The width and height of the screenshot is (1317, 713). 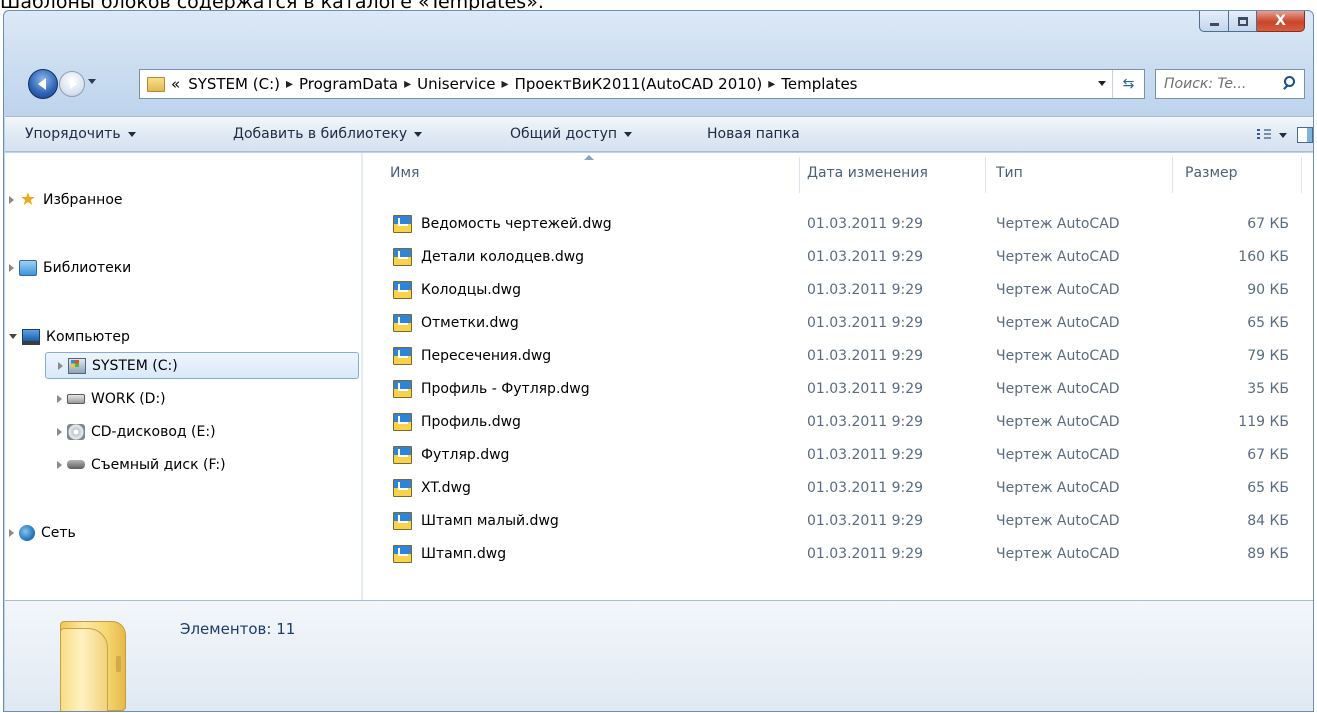 What do you see at coordinates (76, 398) in the screenshot?
I see `hard-drive-icon` at bounding box center [76, 398].